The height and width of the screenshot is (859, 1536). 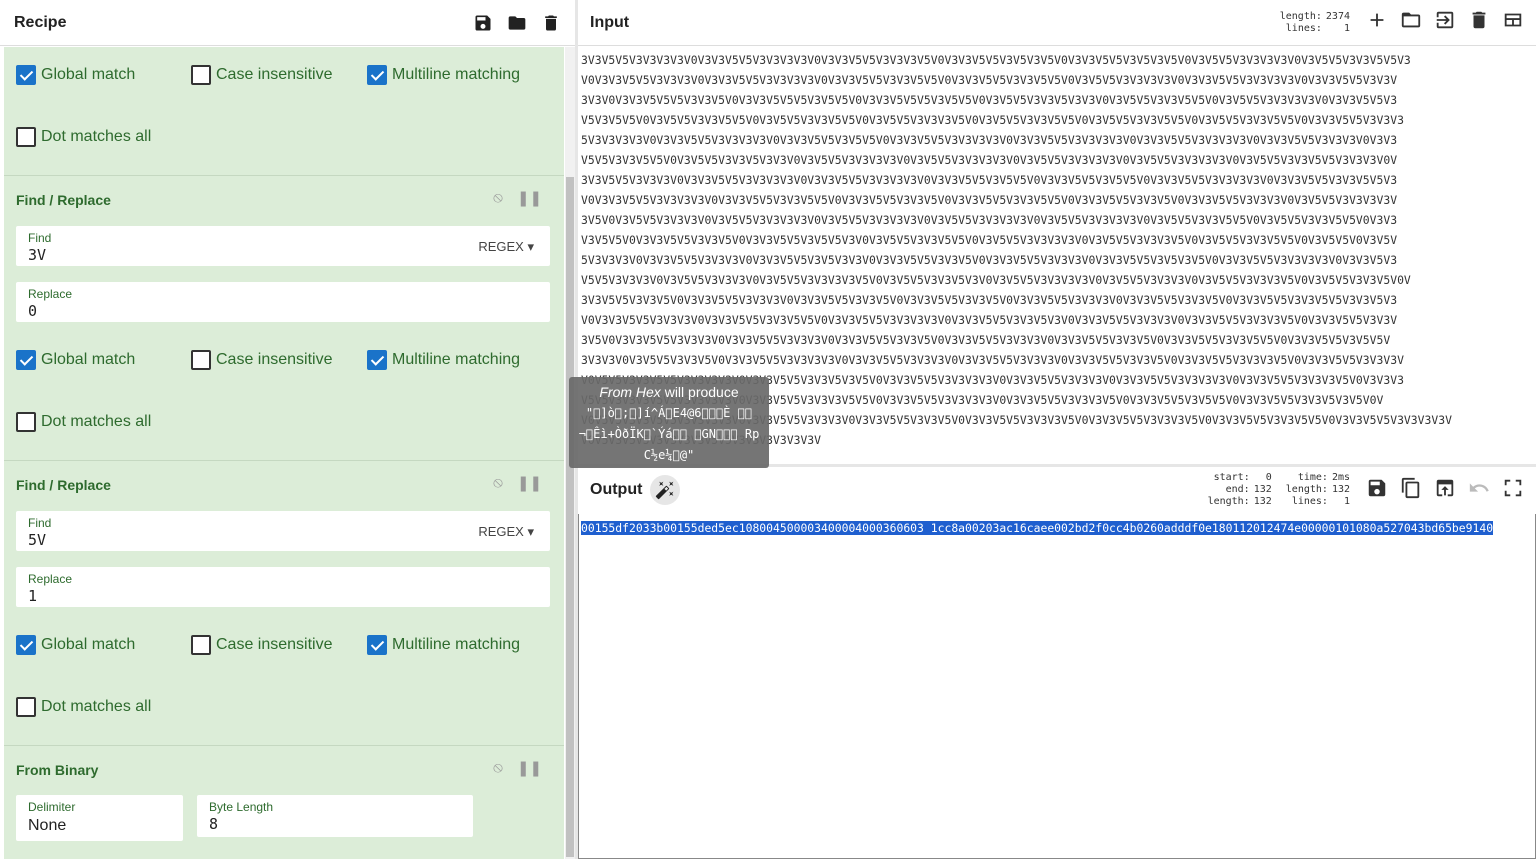 What do you see at coordinates (335, 816) in the screenshot?
I see `byte-length-field: Byte Length 8` at bounding box center [335, 816].